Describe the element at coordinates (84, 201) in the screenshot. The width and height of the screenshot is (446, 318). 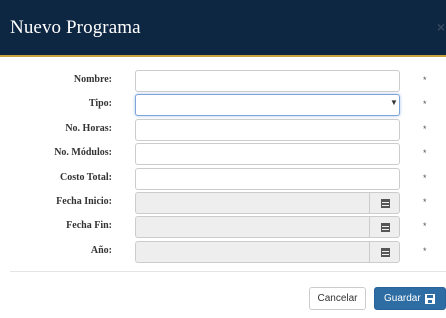
I see `fecha-inicio-label: Fecha Inicio:` at that location.